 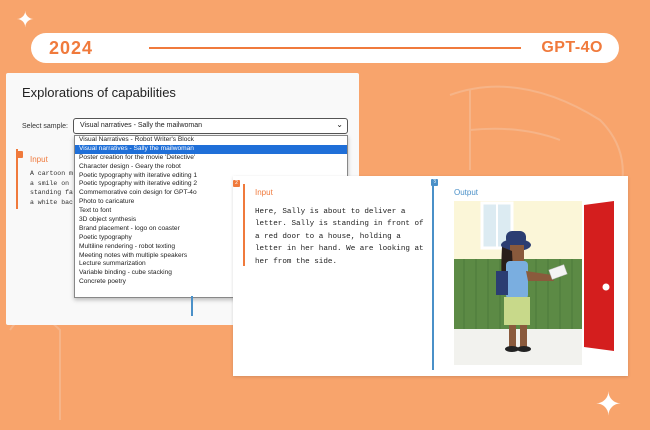 I want to click on header-banner: 2024 GPT-4O, so click(x=325, y=48).